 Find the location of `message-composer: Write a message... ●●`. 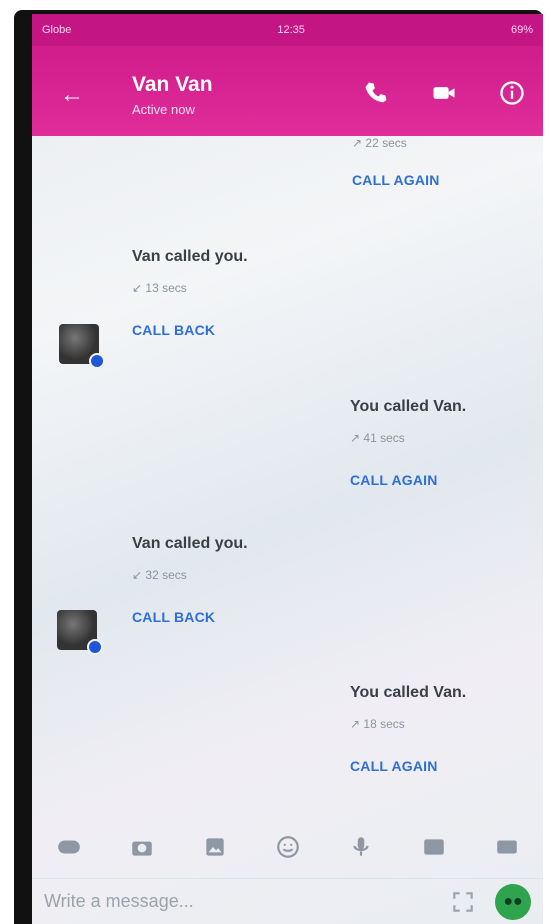

message-composer: Write a message... ●● is located at coordinates (287, 901).